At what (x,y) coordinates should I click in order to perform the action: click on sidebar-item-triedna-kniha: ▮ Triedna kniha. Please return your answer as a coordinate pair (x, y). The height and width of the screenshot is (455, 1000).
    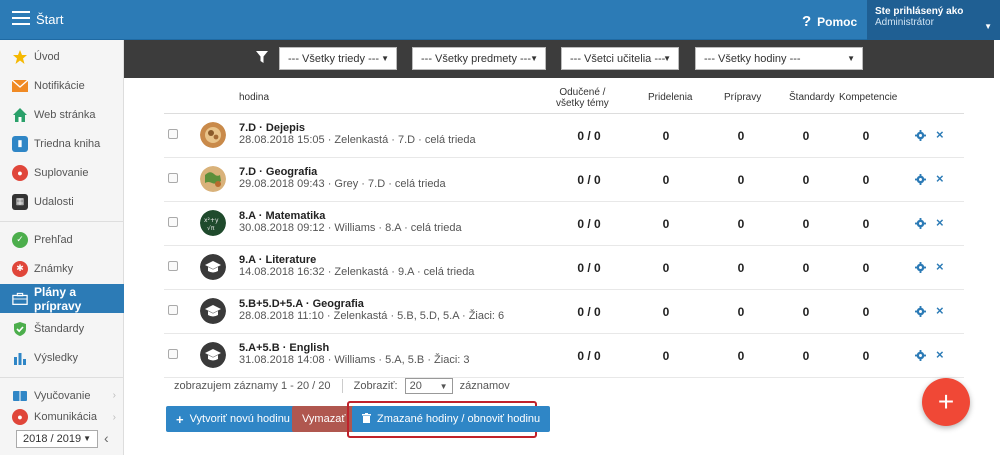
    Looking at the image, I should click on (62, 143).